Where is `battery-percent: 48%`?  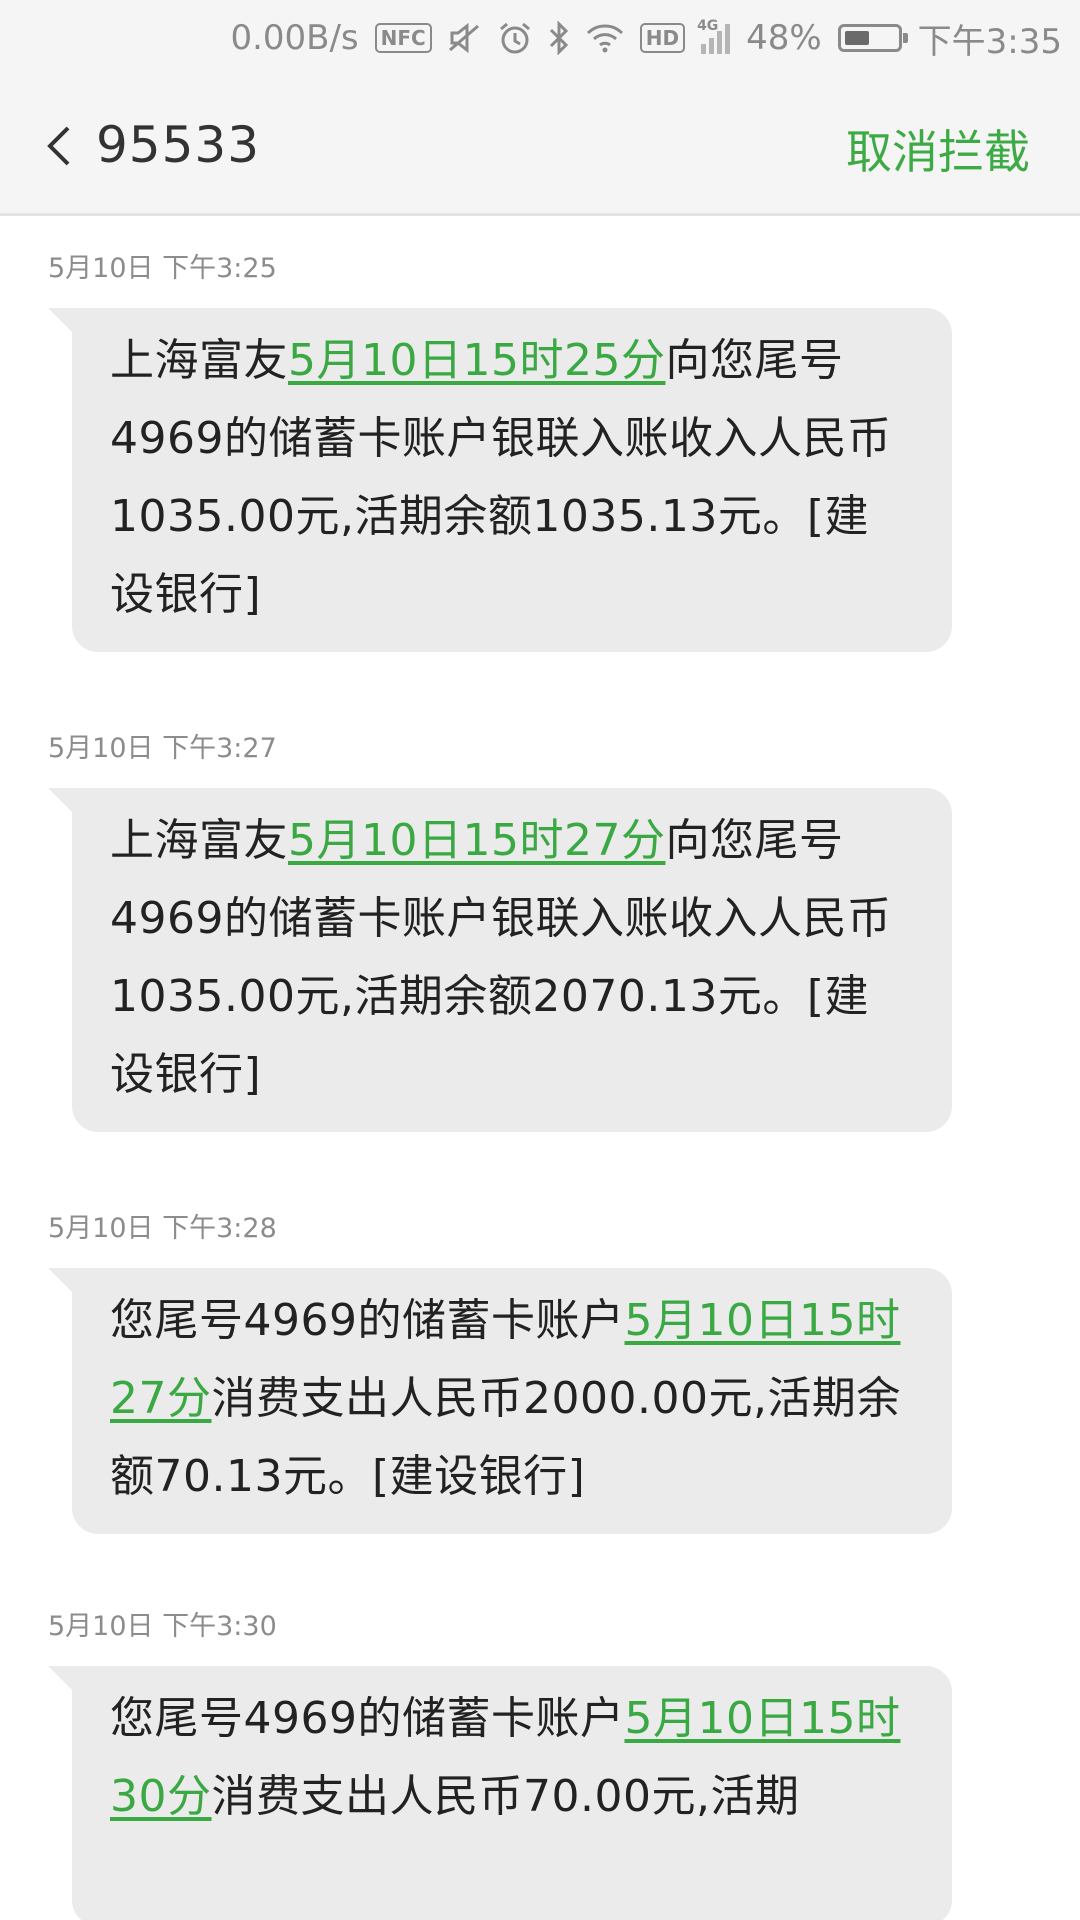 battery-percent: 48% is located at coordinates (784, 38).